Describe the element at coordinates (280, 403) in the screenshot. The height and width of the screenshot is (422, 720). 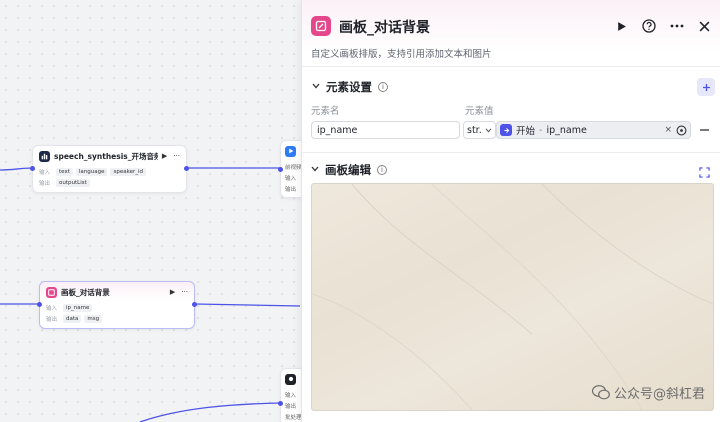
I see `partial-bottom-in-port` at that location.